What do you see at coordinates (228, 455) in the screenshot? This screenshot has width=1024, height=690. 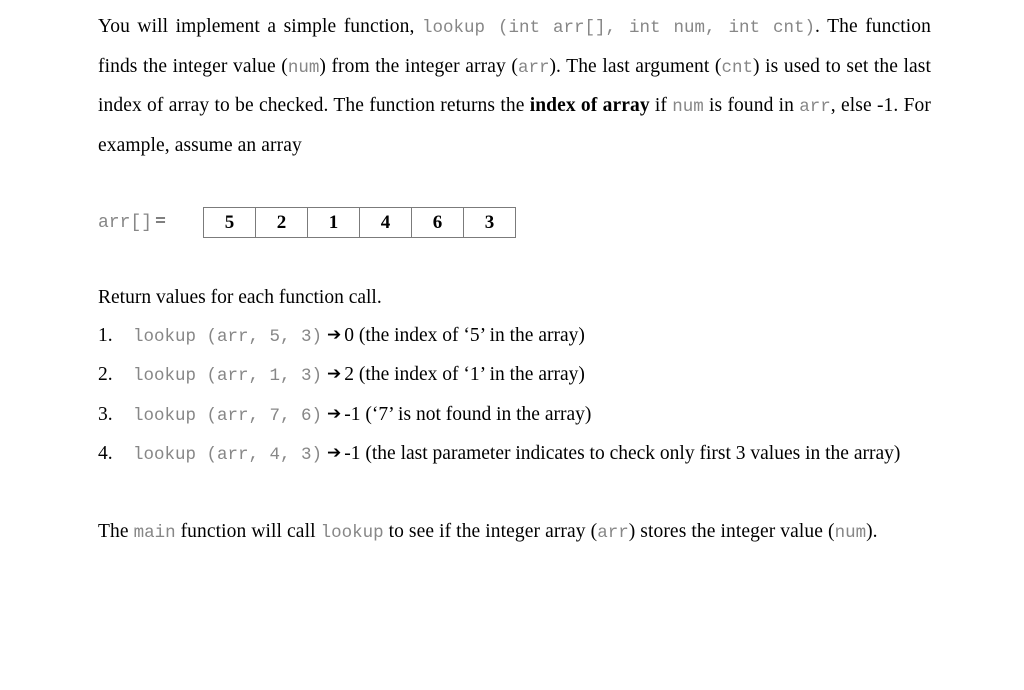 I see `list-item-code-4: lookup (arr, 4, 3)` at bounding box center [228, 455].